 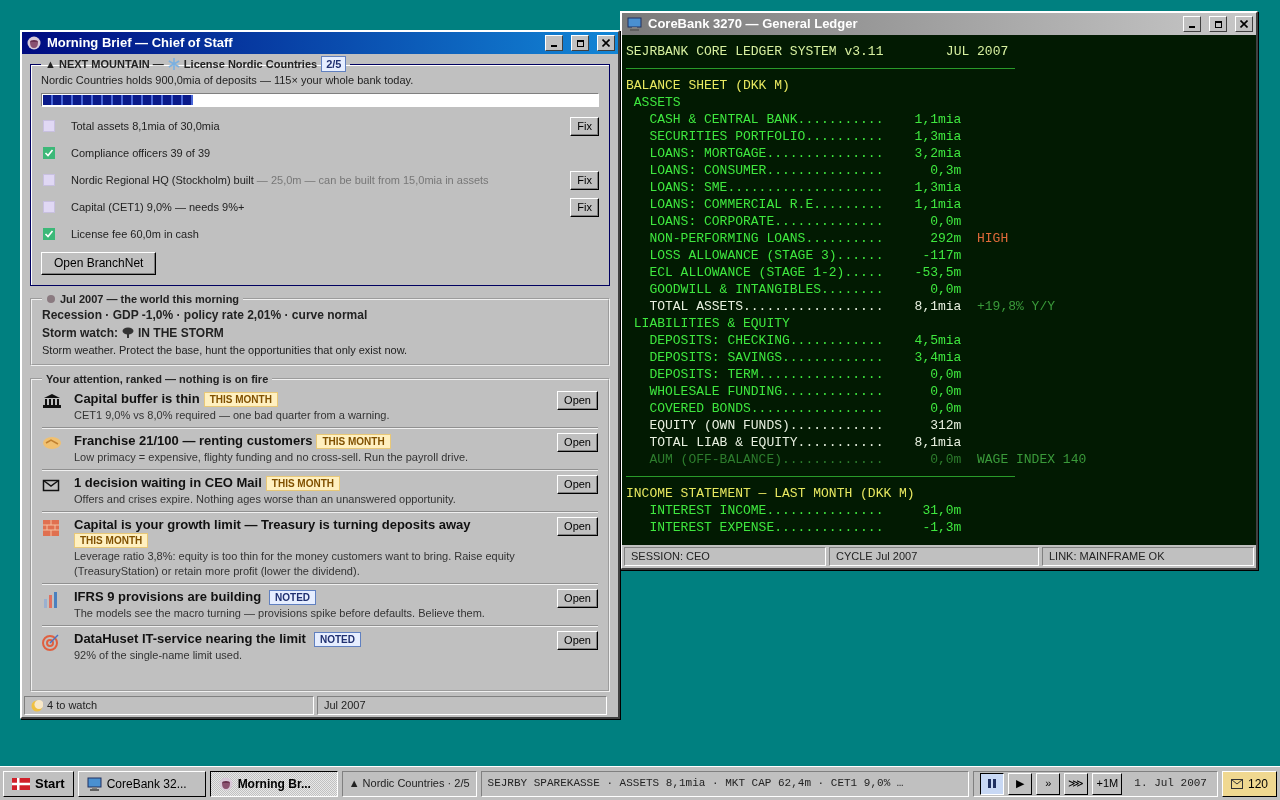 What do you see at coordinates (104, 64) in the screenshot?
I see `legend-text: ▲ NEXT MOUNTAIN —` at bounding box center [104, 64].